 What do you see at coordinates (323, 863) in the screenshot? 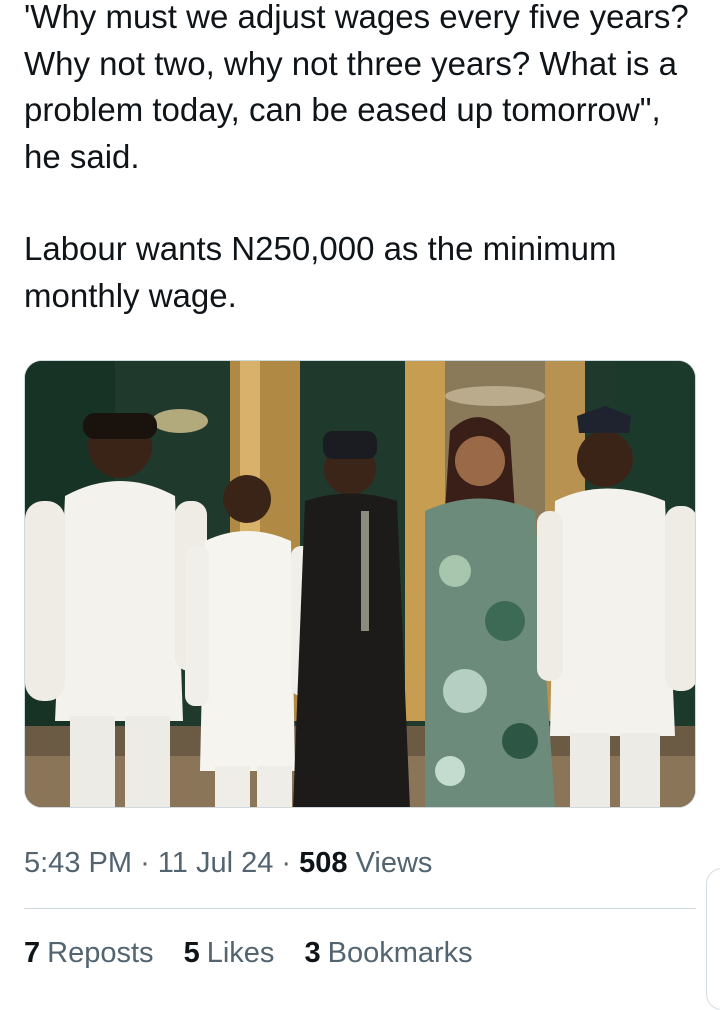
I see `views-count: 508` at bounding box center [323, 863].